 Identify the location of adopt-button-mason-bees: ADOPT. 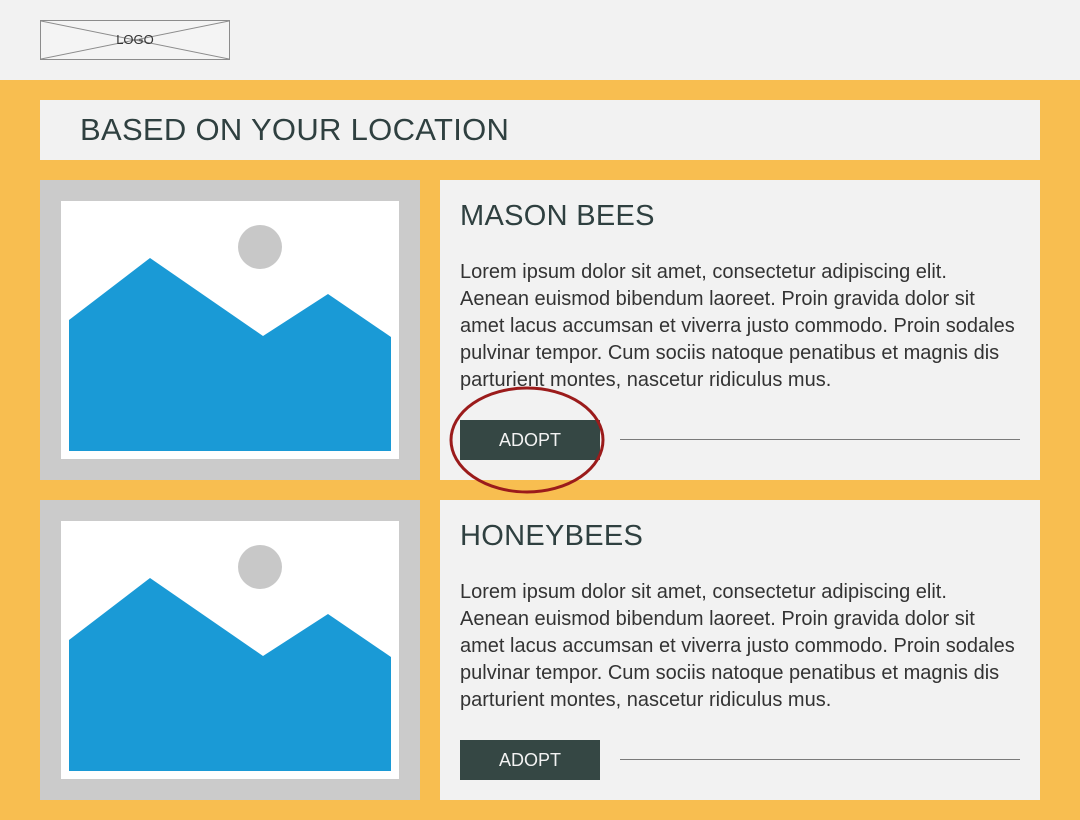
(530, 440).